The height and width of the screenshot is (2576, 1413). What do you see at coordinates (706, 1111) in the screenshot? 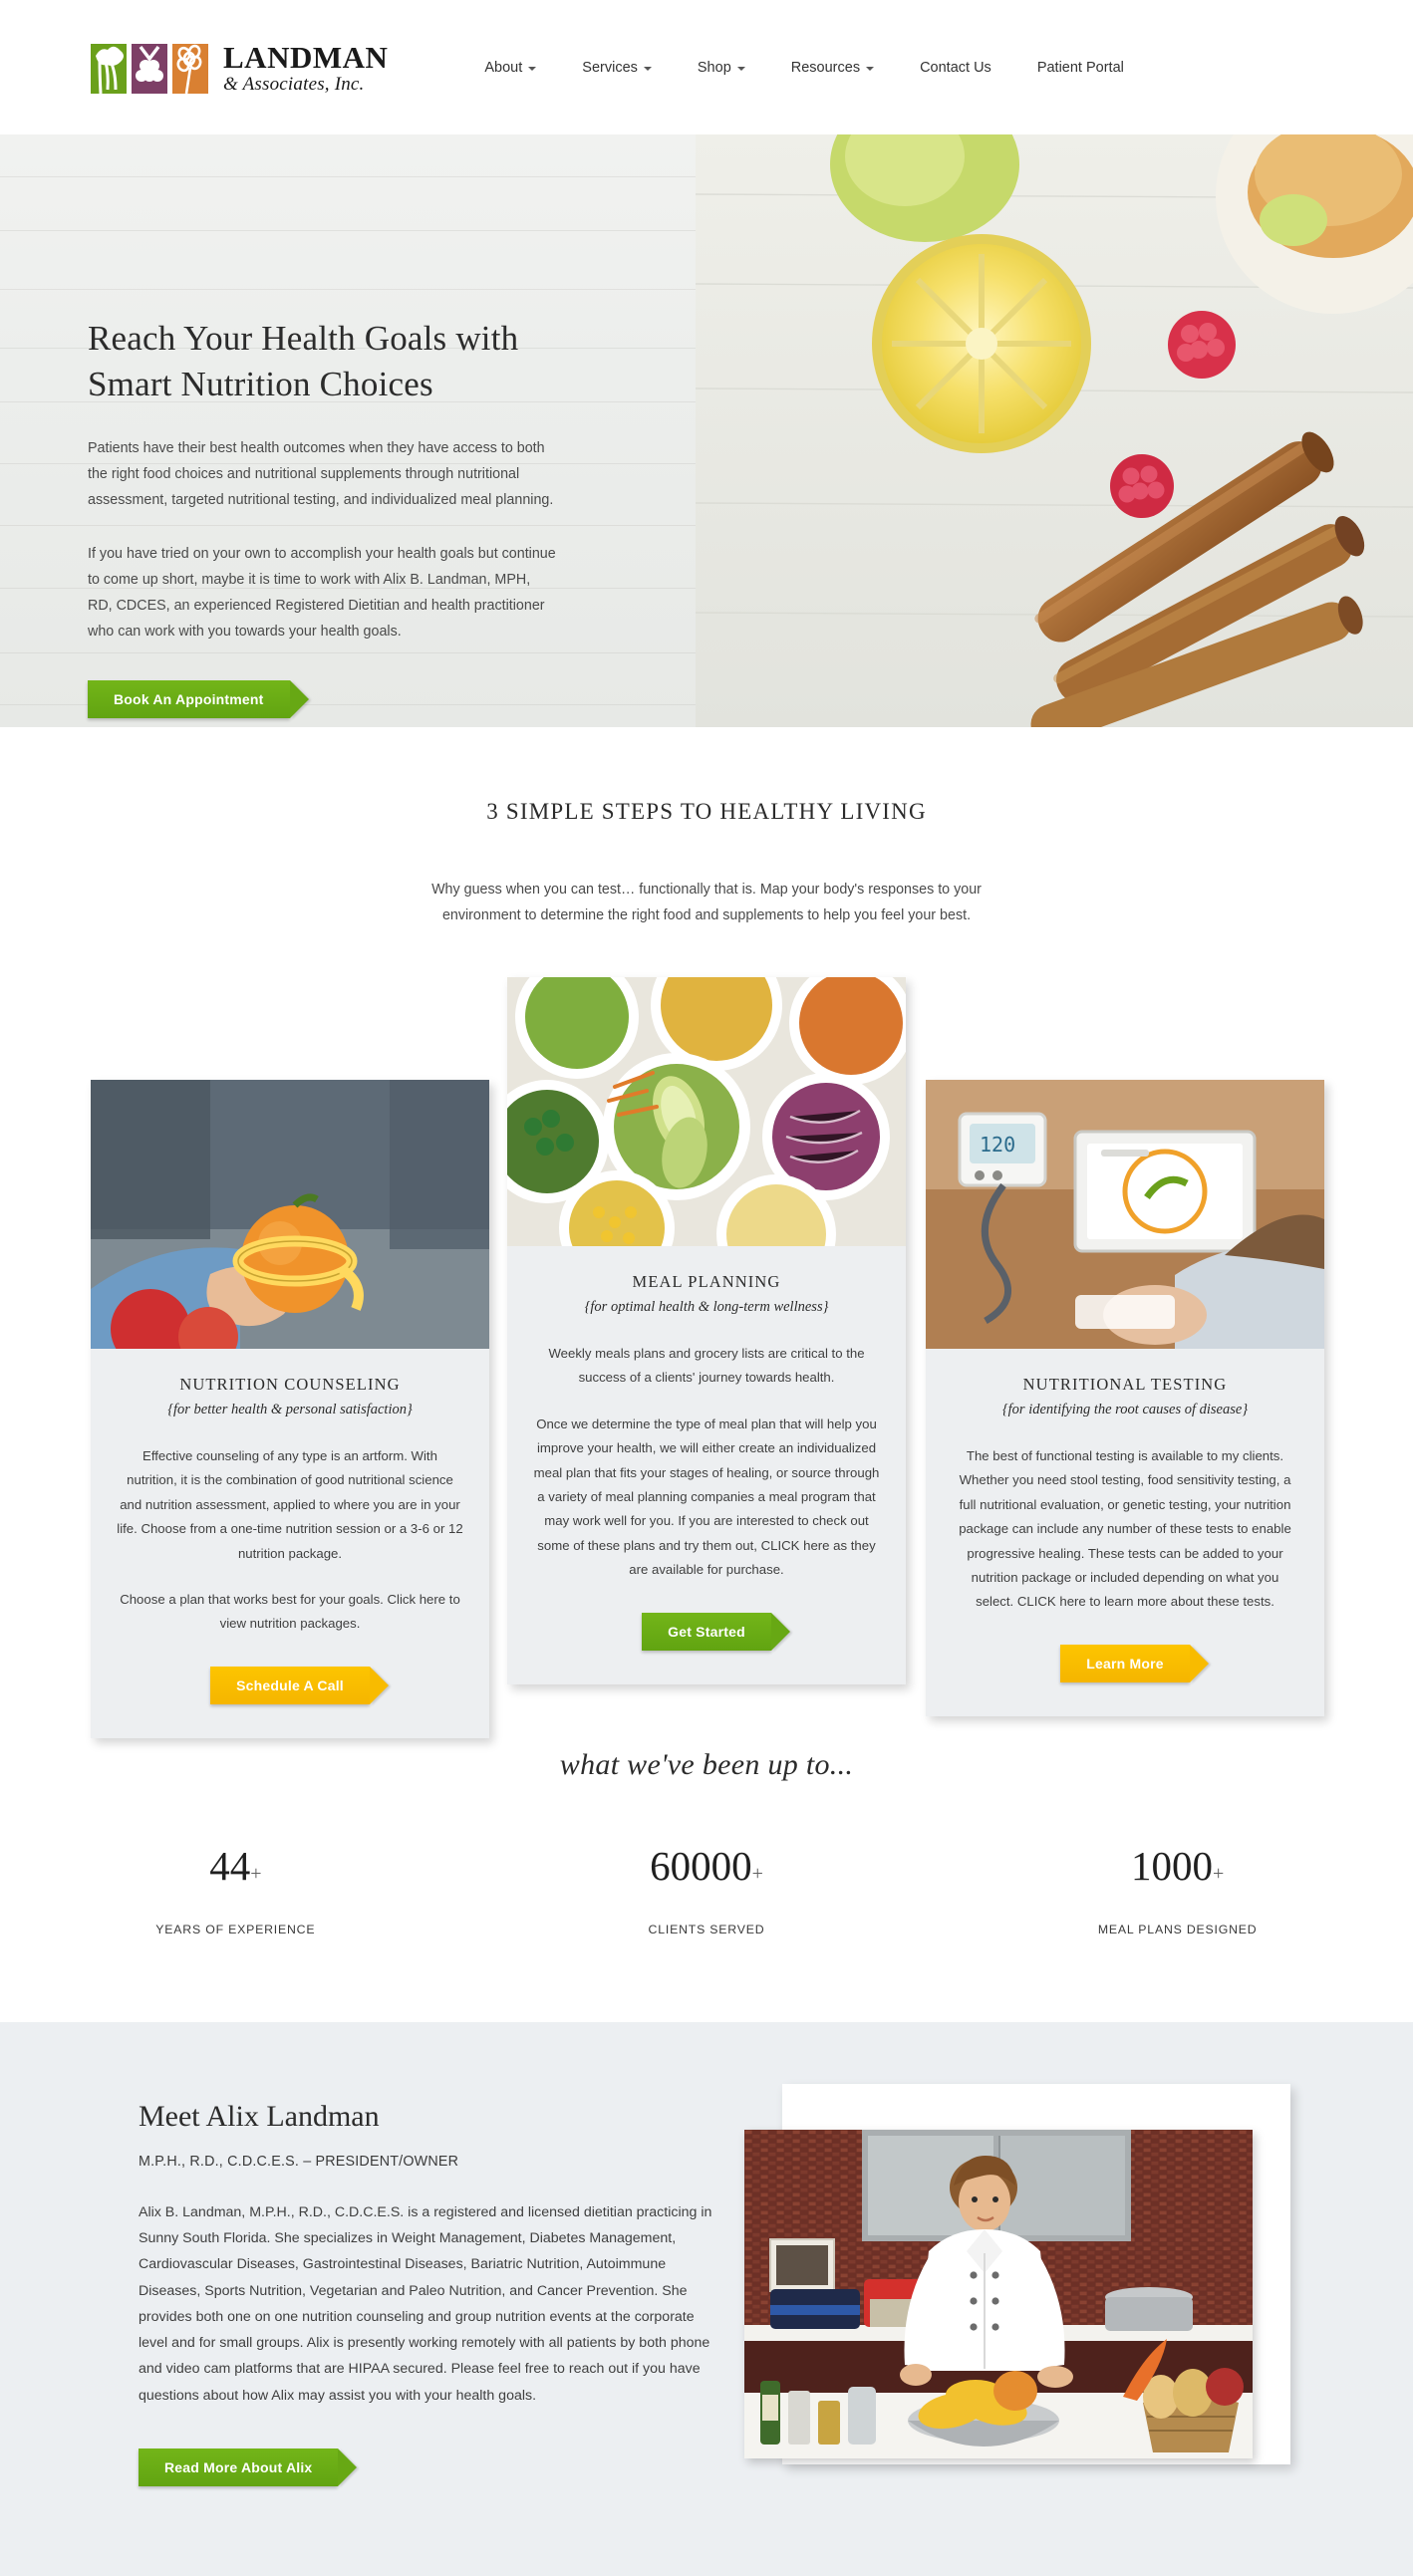
I see `meal-planning-image` at bounding box center [706, 1111].